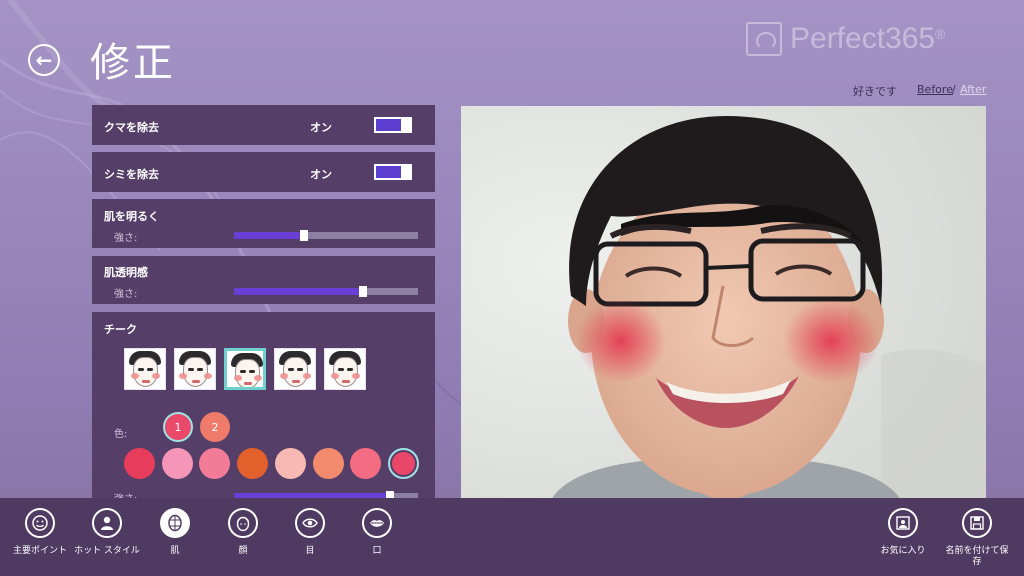  I want to click on face-label: 顔, so click(243, 551).